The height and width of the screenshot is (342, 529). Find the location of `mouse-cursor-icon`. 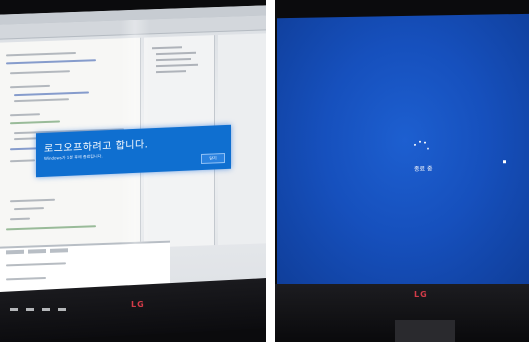

mouse-cursor-icon is located at coordinates (504, 162).